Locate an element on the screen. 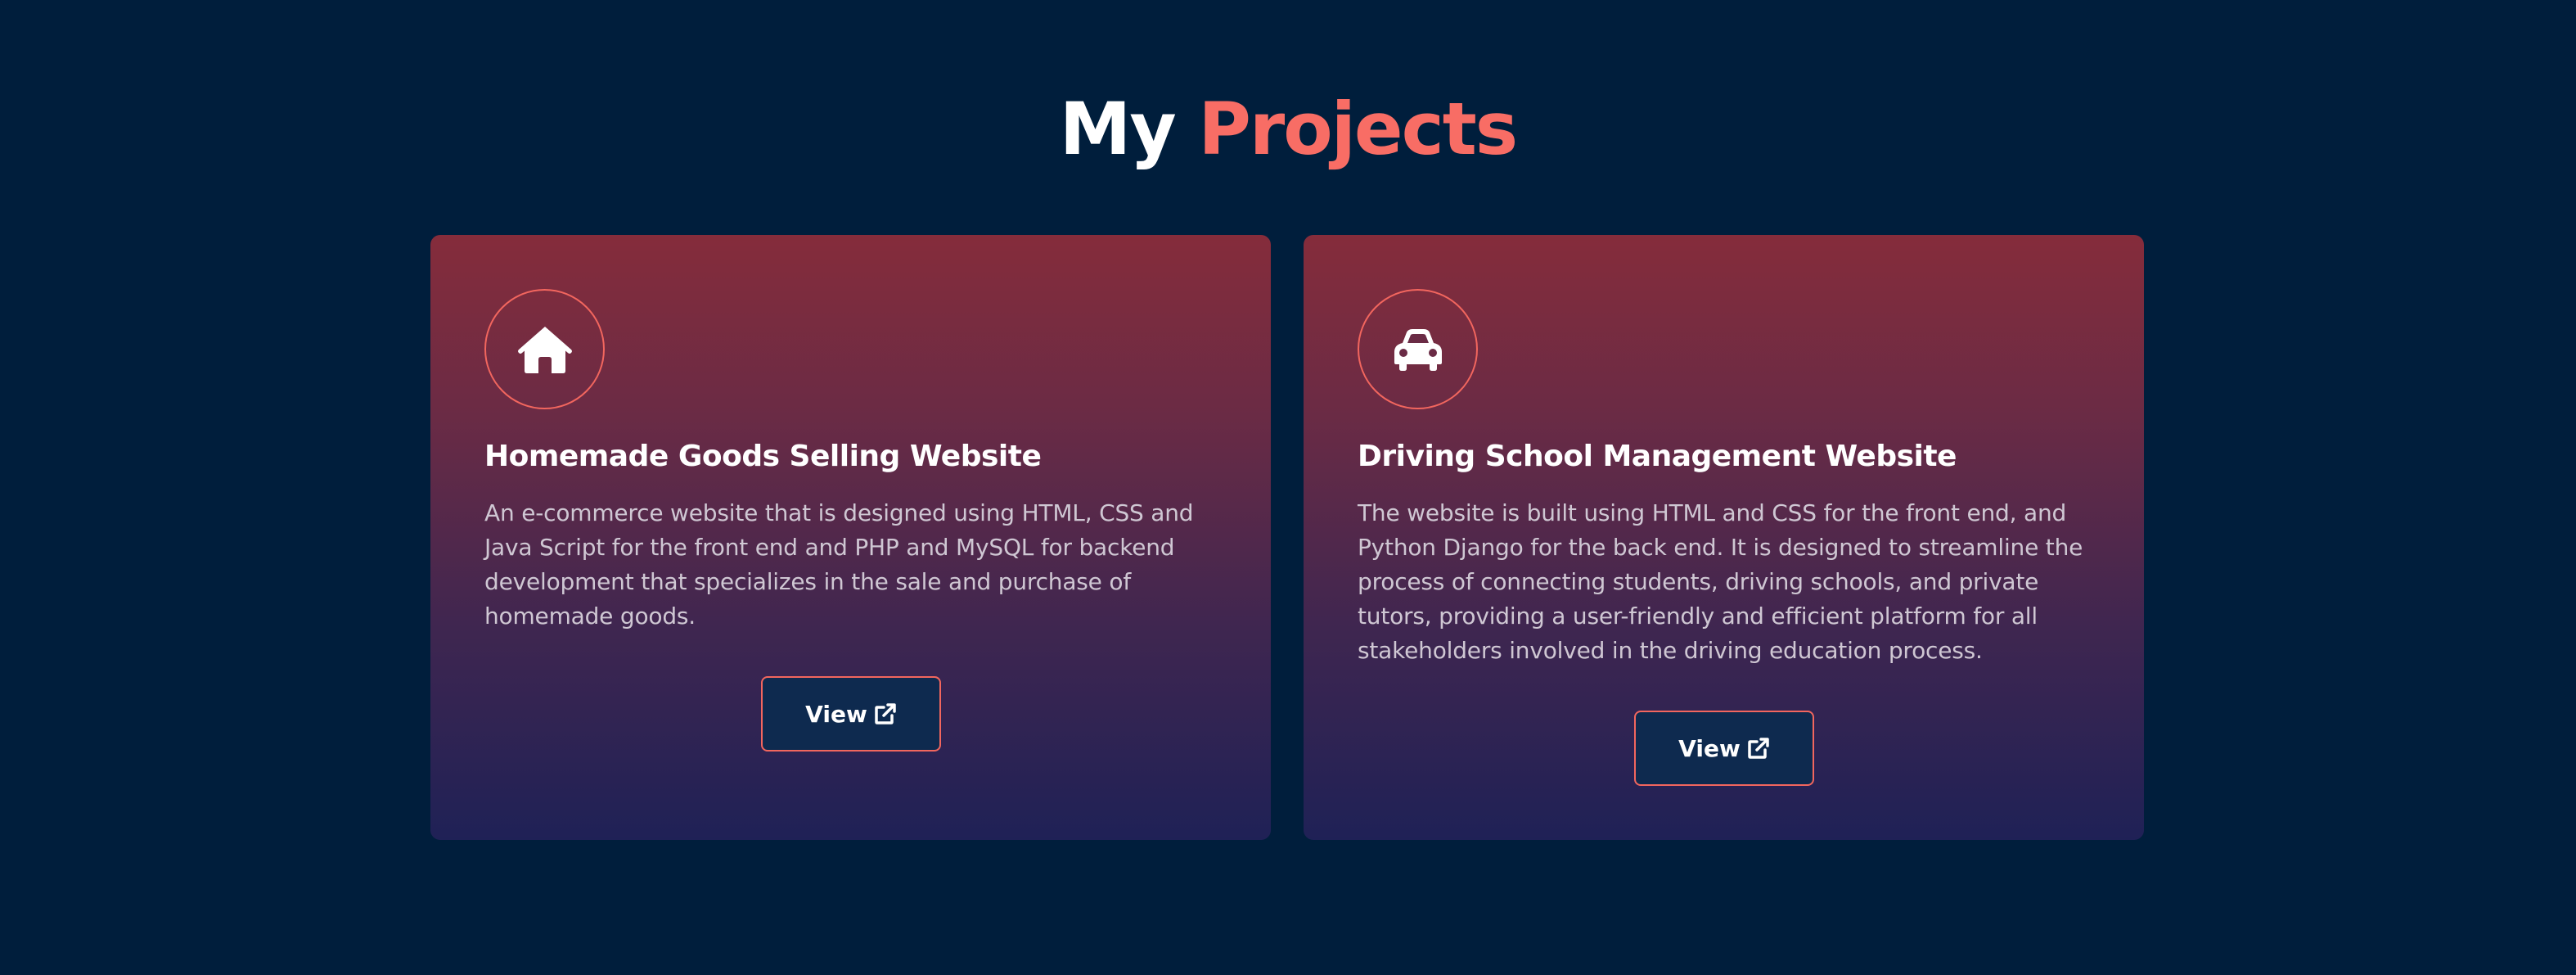 The width and height of the screenshot is (2576, 975). house-icon is located at coordinates (545, 349).